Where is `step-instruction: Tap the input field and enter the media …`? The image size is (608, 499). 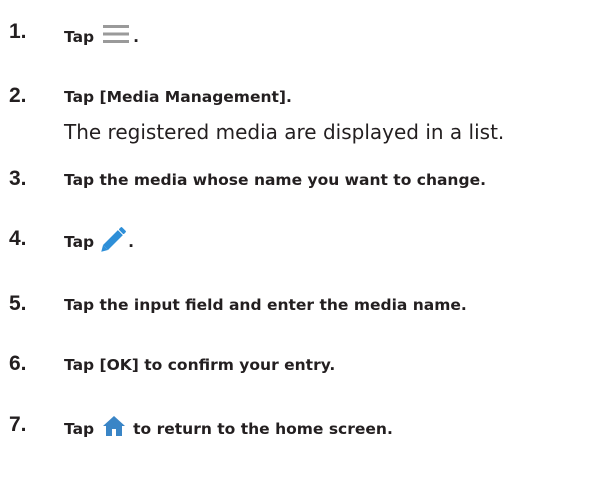 step-instruction: Tap the input field and enter the media … is located at coordinates (265, 305).